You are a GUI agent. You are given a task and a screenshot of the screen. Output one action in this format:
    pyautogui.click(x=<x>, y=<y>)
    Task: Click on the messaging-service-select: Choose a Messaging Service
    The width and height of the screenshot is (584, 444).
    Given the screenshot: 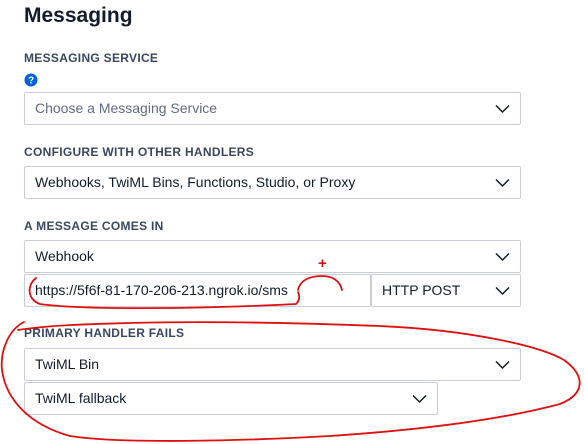 What is the action you would take?
    pyautogui.click(x=272, y=108)
    